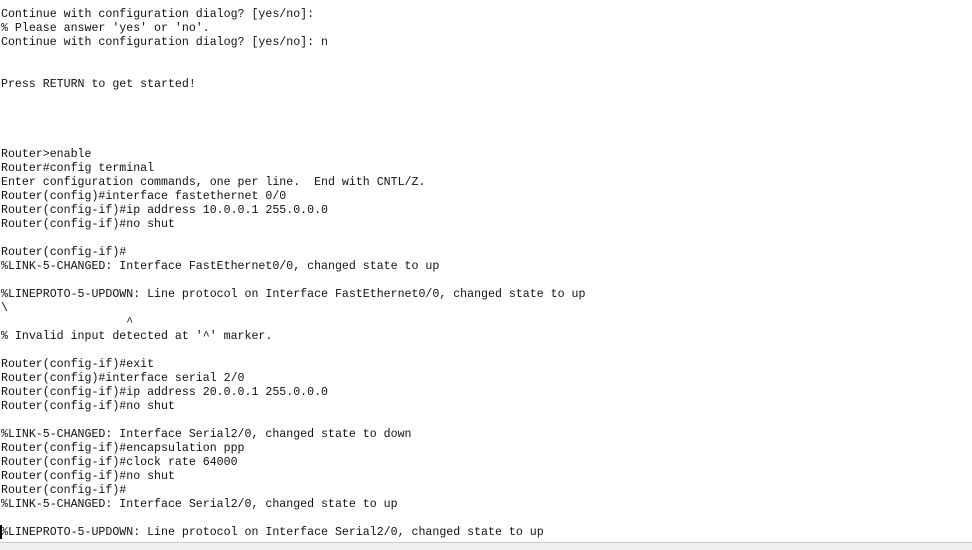 This screenshot has width=972, height=550. Describe the element at coordinates (67, 322) in the screenshot. I see `terminal-line: ^` at that location.